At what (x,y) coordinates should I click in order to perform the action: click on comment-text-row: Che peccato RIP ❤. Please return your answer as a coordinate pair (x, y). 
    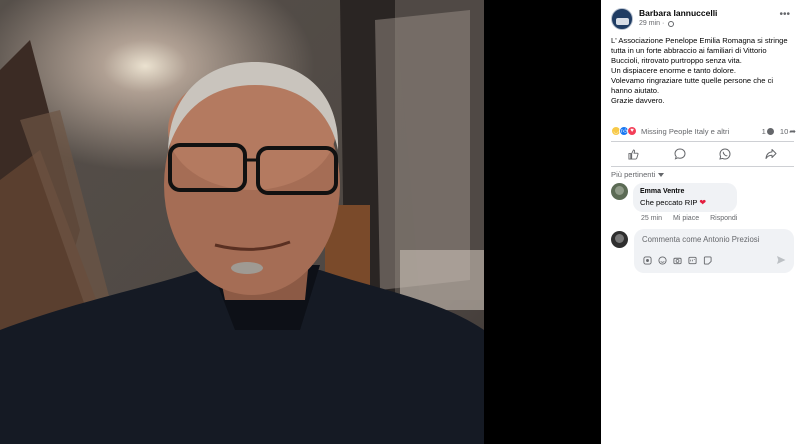
    Looking at the image, I should click on (684, 202).